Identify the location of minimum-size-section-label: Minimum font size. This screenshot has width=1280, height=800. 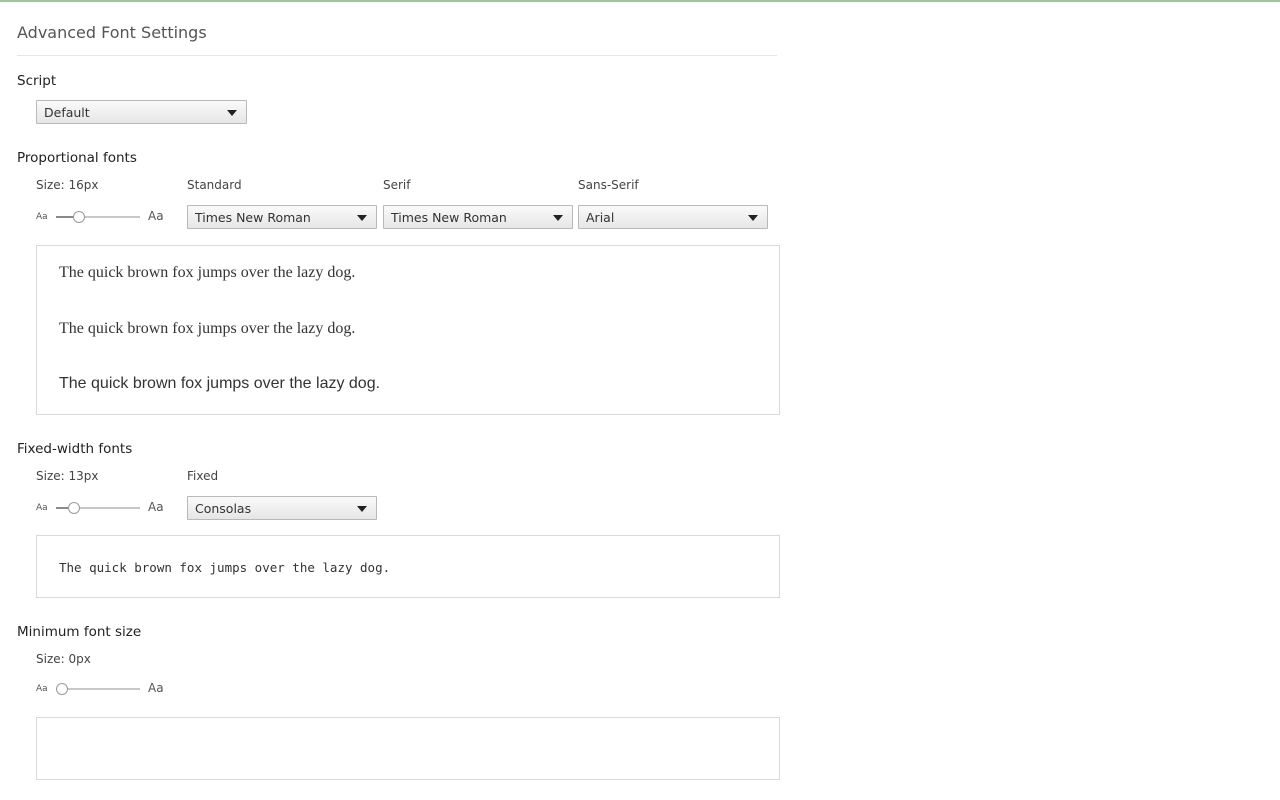
(79, 632).